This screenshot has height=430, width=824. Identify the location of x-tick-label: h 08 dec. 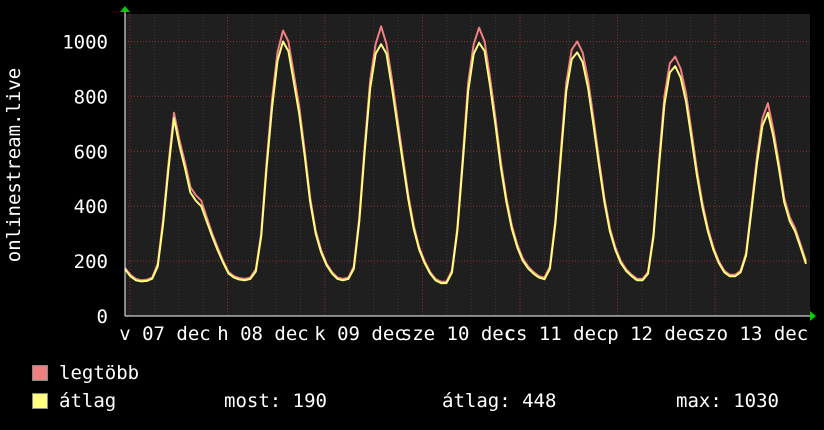
(263, 334).